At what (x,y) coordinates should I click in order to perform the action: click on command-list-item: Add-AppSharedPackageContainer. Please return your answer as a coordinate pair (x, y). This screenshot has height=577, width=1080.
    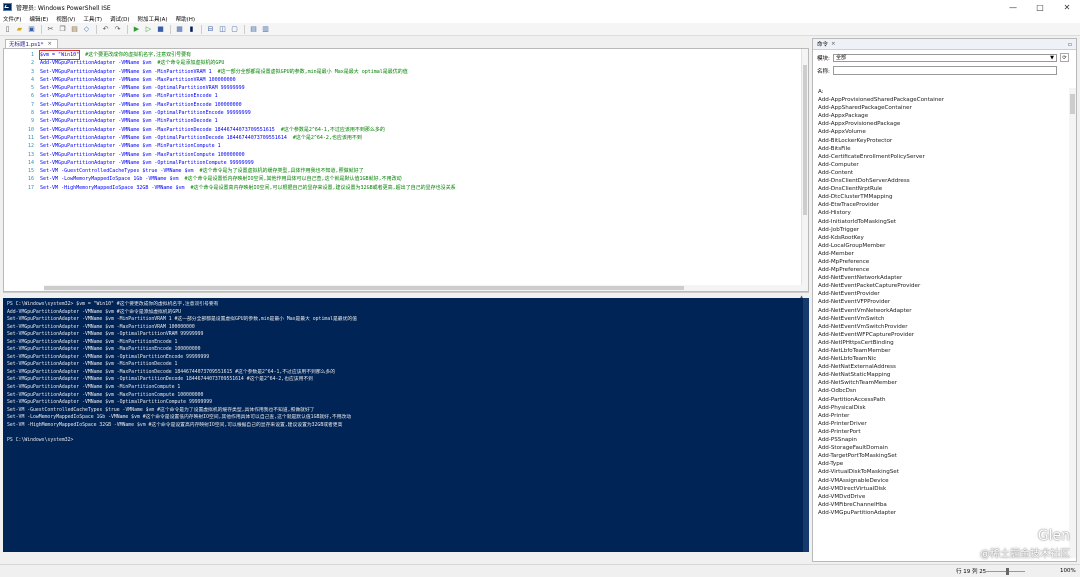
    Looking at the image, I should click on (941, 108).